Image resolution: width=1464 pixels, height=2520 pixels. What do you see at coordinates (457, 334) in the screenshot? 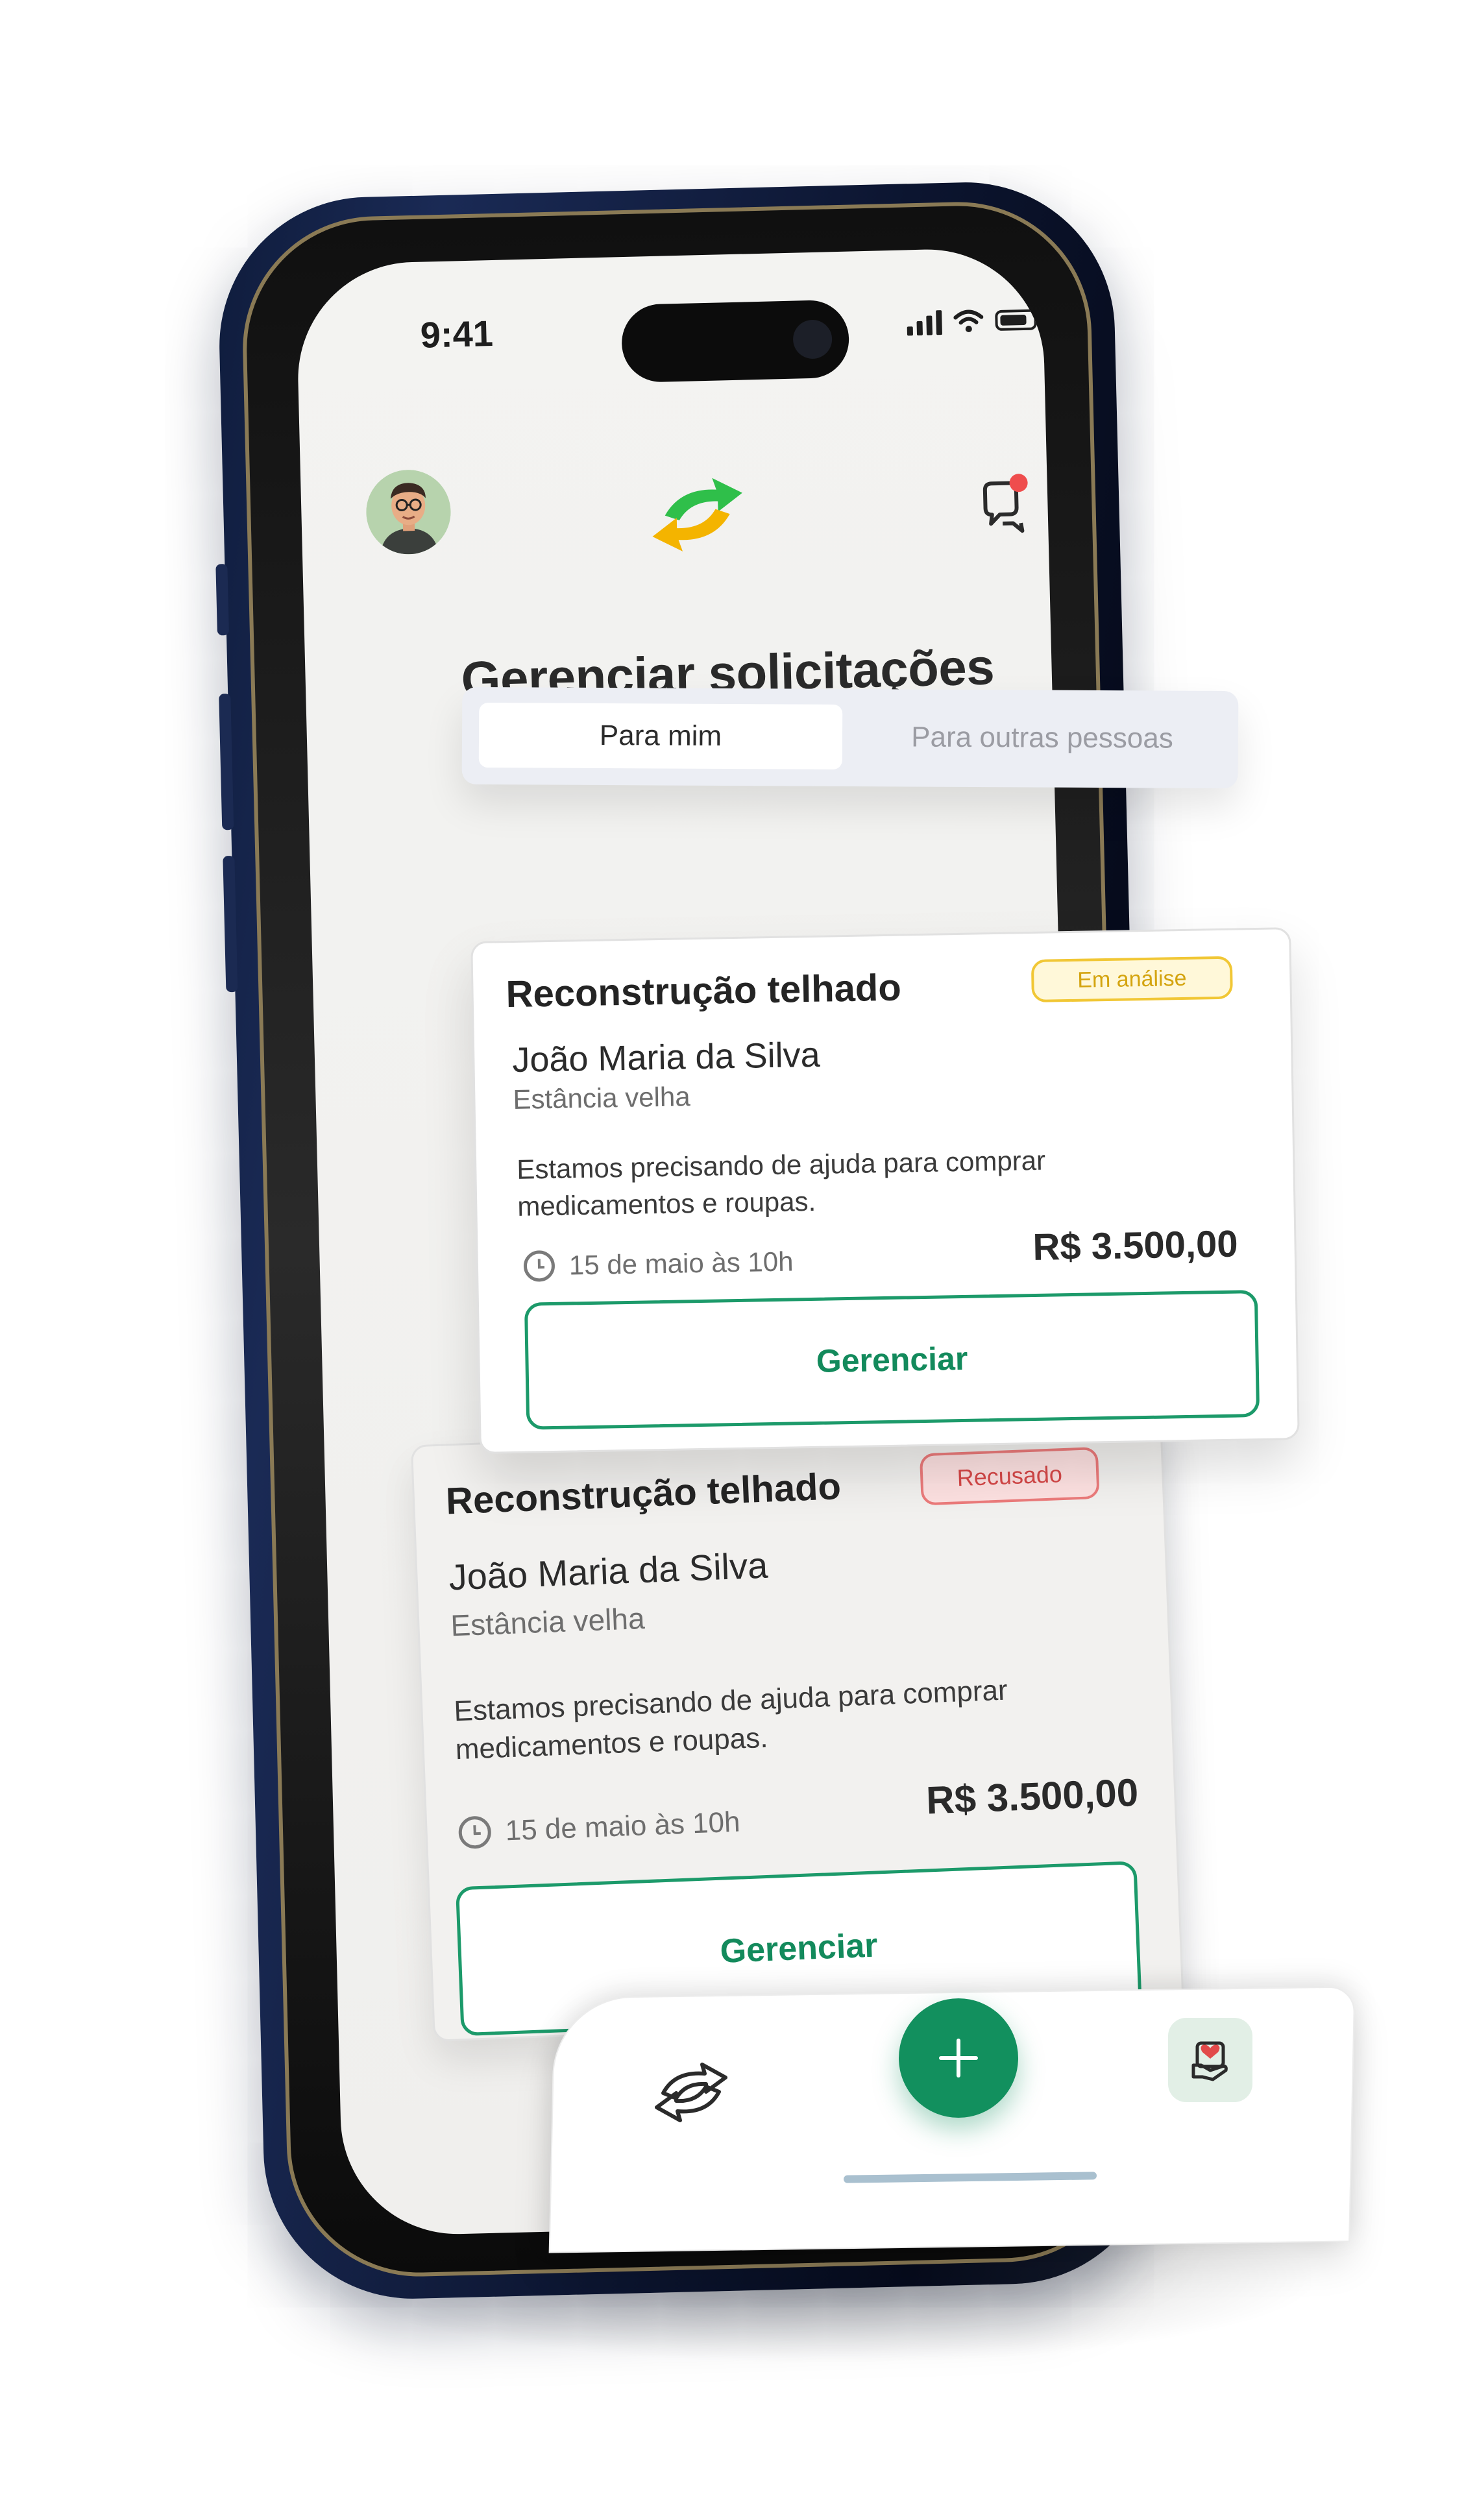
I see `status-time: 9:41` at bounding box center [457, 334].